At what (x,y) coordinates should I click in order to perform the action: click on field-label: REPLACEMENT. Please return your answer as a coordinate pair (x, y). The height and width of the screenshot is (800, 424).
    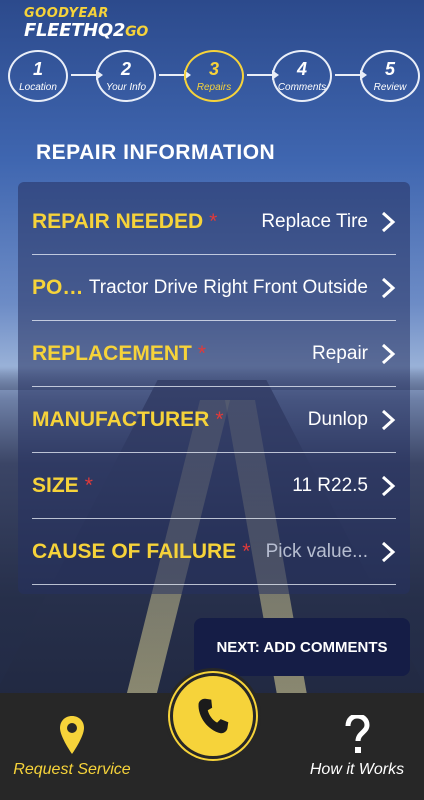
    Looking at the image, I should click on (112, 353).